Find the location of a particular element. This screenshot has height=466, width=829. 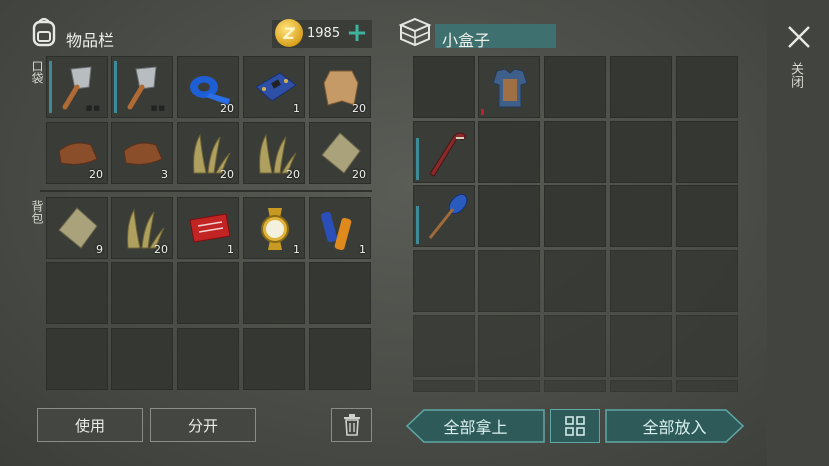

backpack-section-label: 背包 is located at coordinates (37, 212).